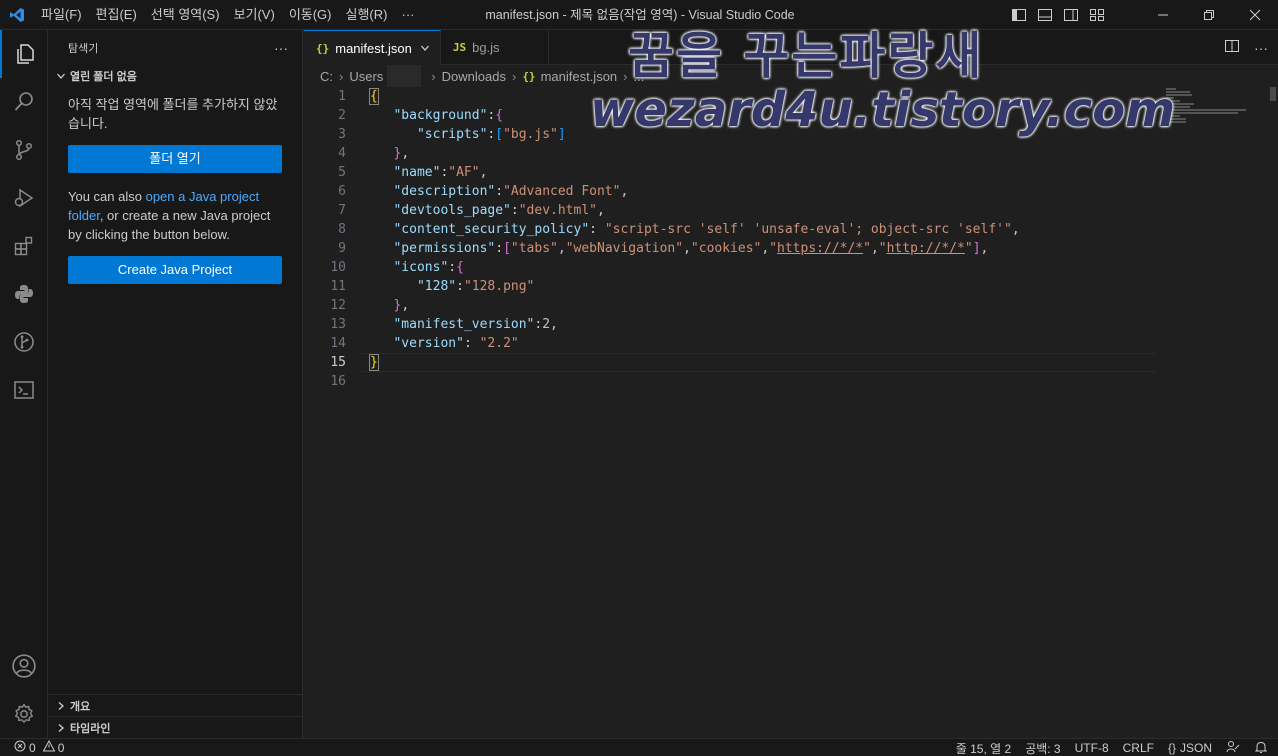 The width and height of the screenshot is (1278, 756). Describe the element at coordinates (83, 48) in the screenshot. I see `explorer-title: 탐색기` at that location.